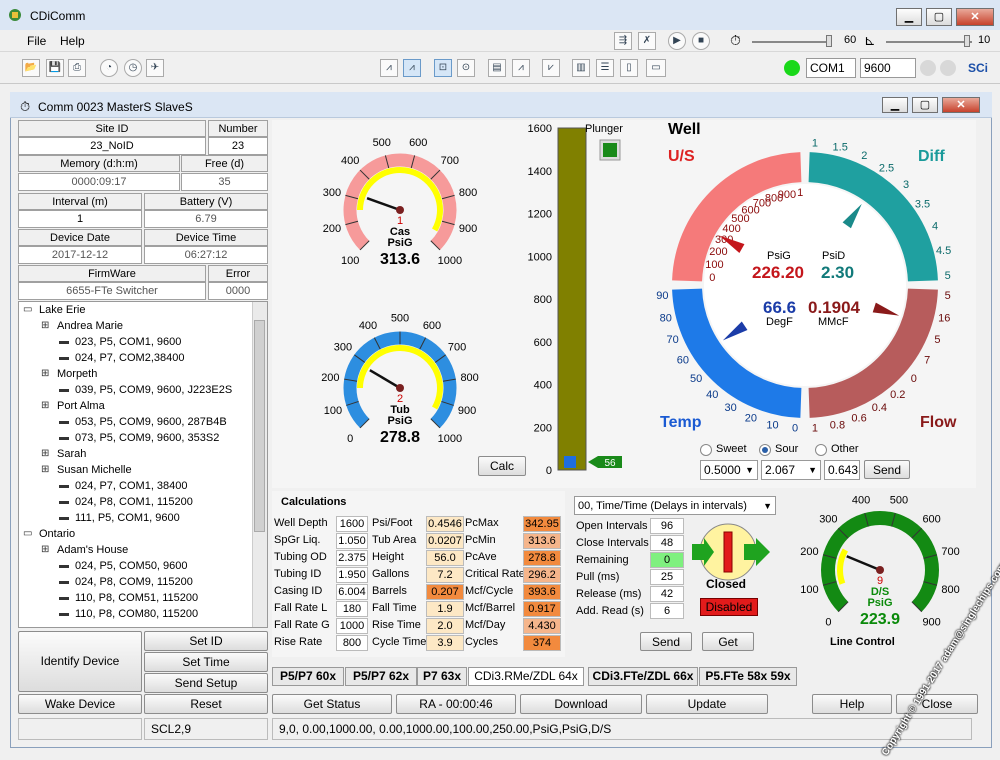 The width and height of the screenshot is (1000, 760). What do you see at coordinates (667, 560) in the screenshot?
I see `control-value: 0` at bounding box center [667, 560].